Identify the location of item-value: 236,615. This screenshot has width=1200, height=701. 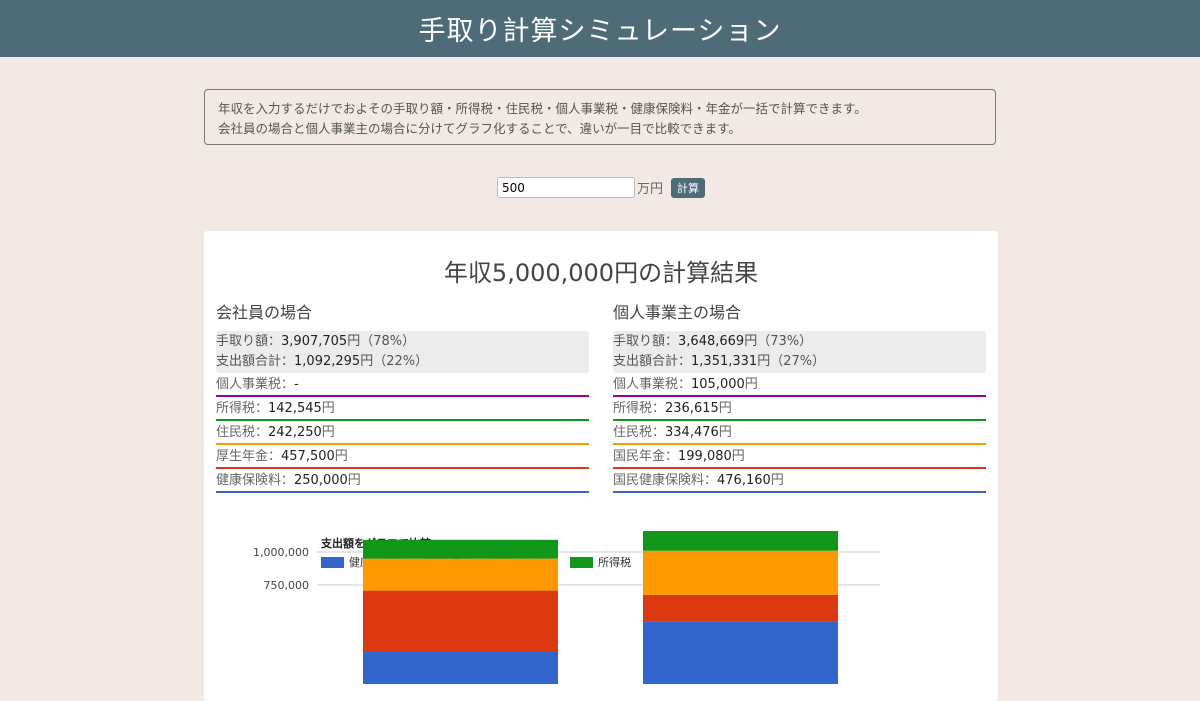
(692, 408).